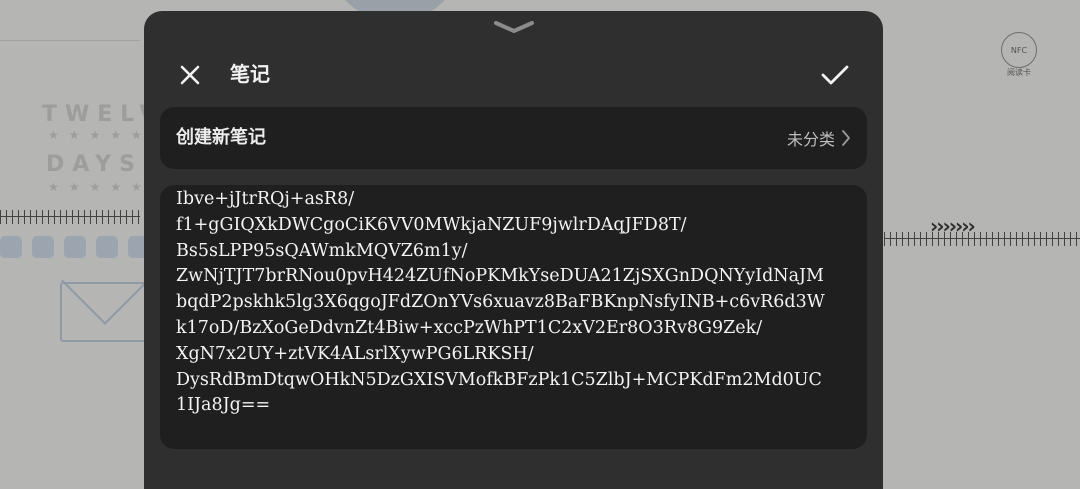  What do you see at coordinates (355, 353) in the screenshot?
I see `note-content-line: XgN7x2UY+ztVK4ALsrlXywPG6LRKSH/` at bounding box center [355, 353].